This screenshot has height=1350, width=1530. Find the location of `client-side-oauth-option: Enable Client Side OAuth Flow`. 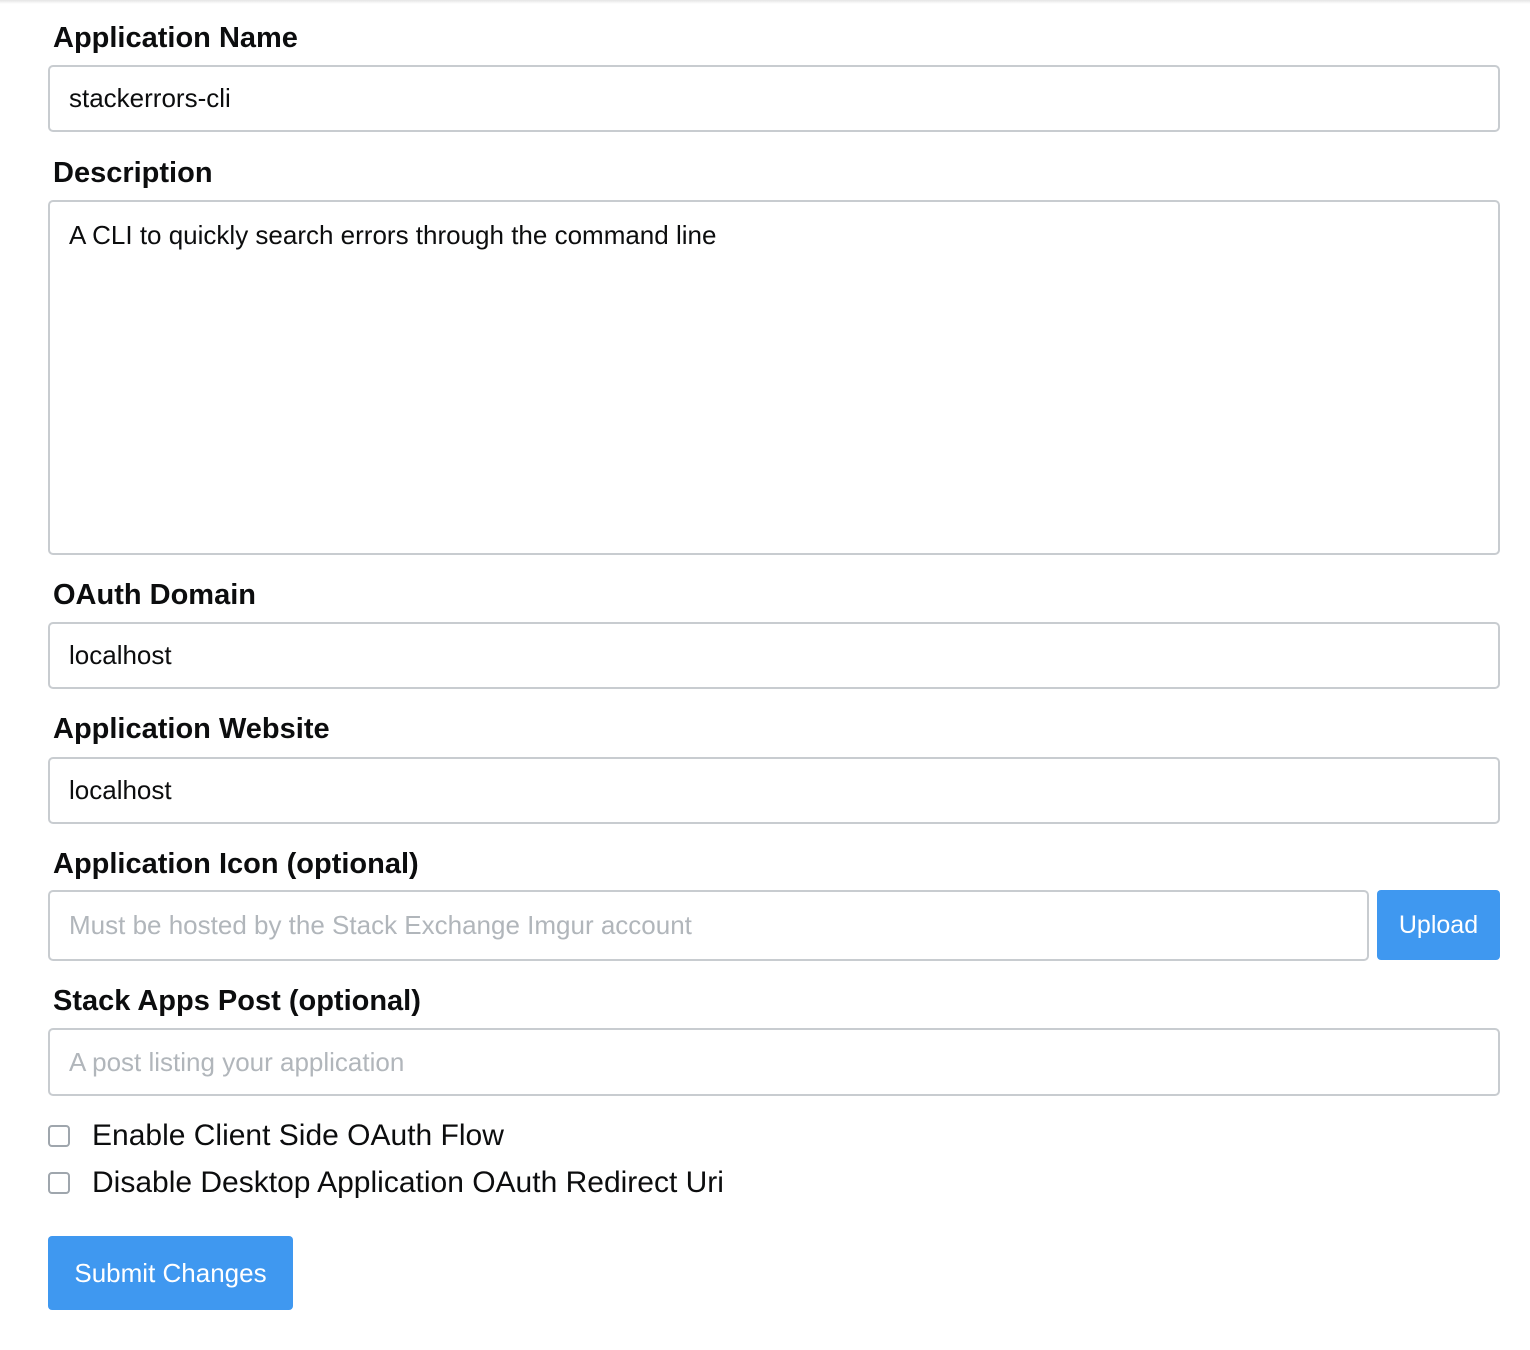

client-side-oauth-option: Enable Client Side OAuth Flow is located at coordinates (276, 1136).